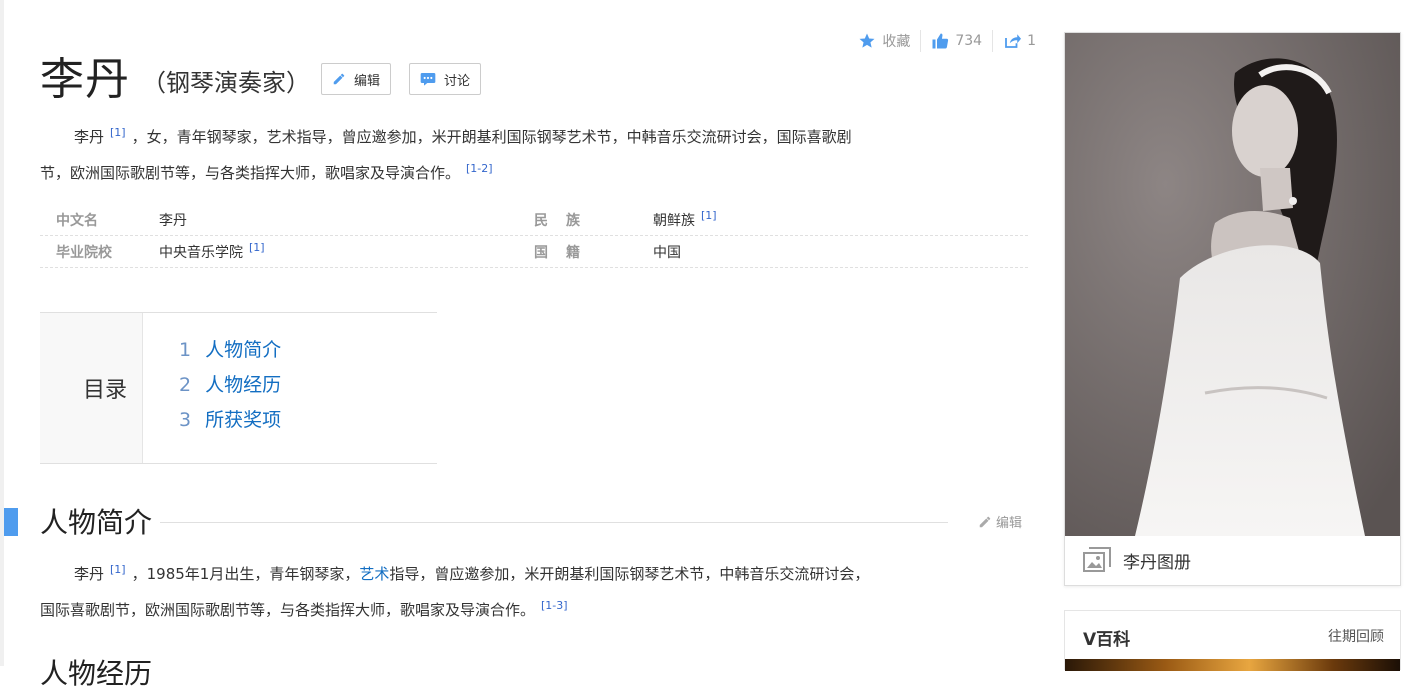 This screenshot has width=1427, height=694. I want to click on share-icon, so click(1013, 41).